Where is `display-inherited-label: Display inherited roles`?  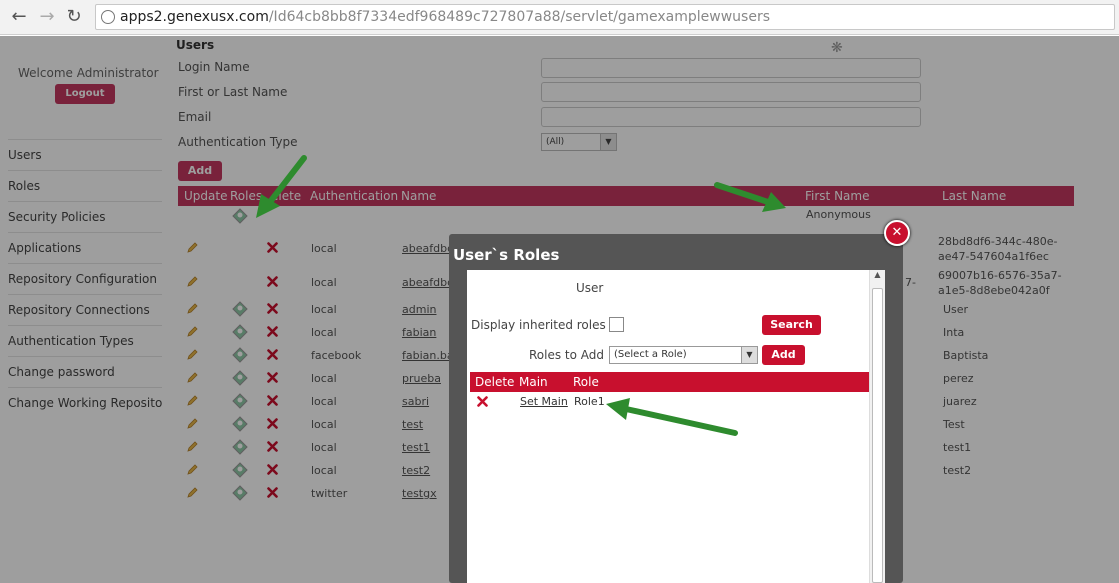 display-inherited-label: Display inherited roles is located at coordinates (538, 325).